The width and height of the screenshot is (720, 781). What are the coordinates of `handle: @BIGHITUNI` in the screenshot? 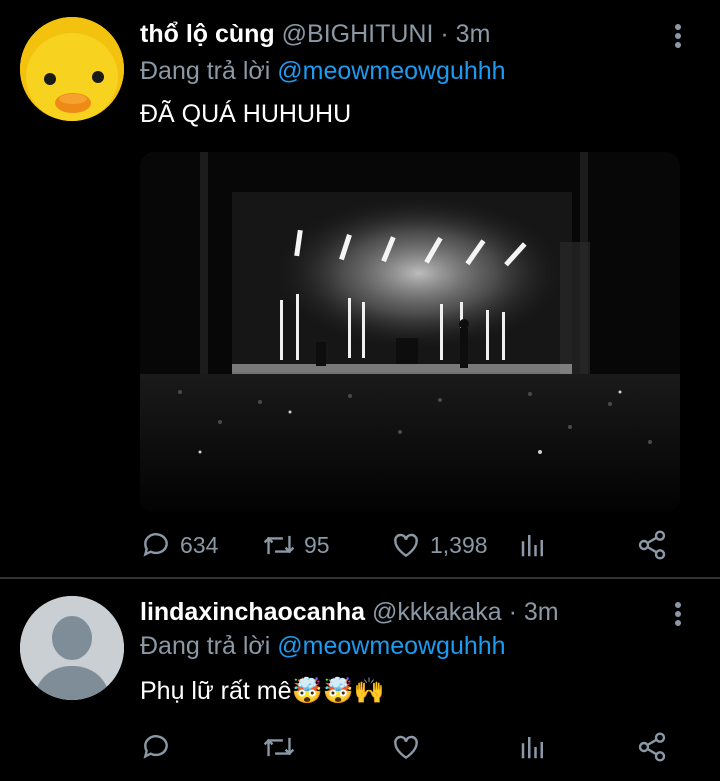 It's located at (358, 34).